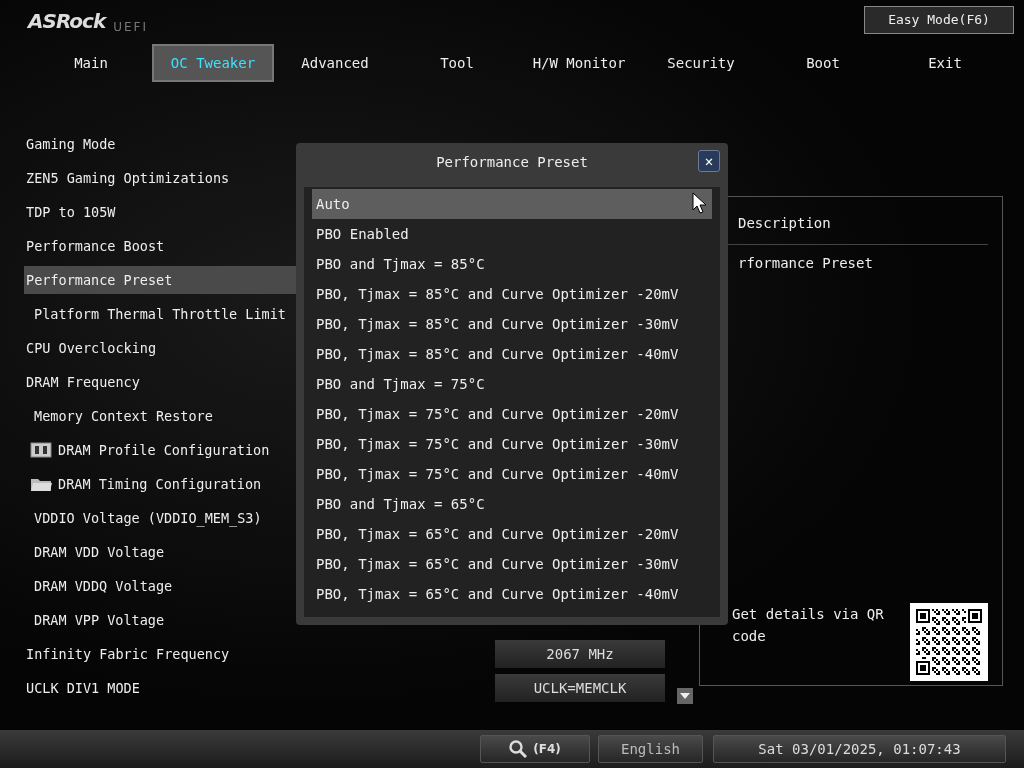 Image resolution: width=1024 pixels, height=768 pixels. I want to click on preset-option: Auto, so click(512, 204).